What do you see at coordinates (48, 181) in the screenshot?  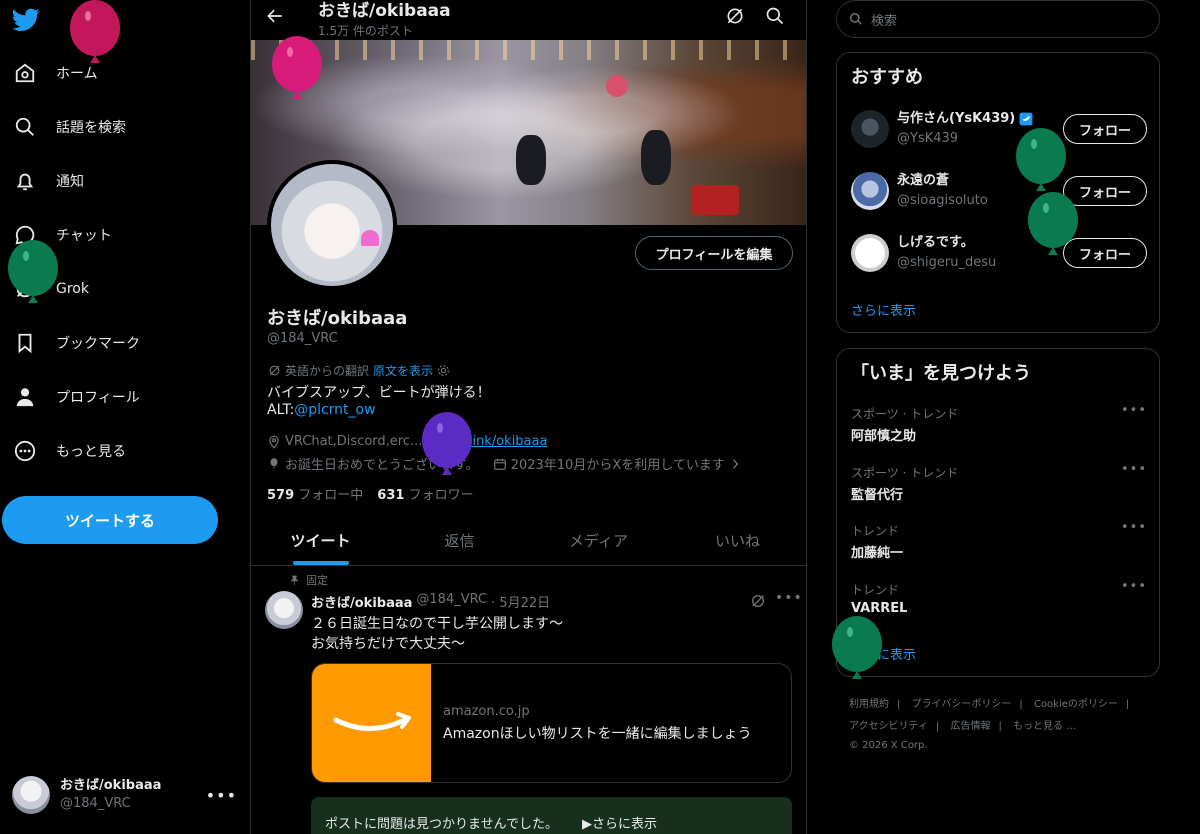 I see `sidebar-item-notifications: 通知` at bounding box center [48, 181].